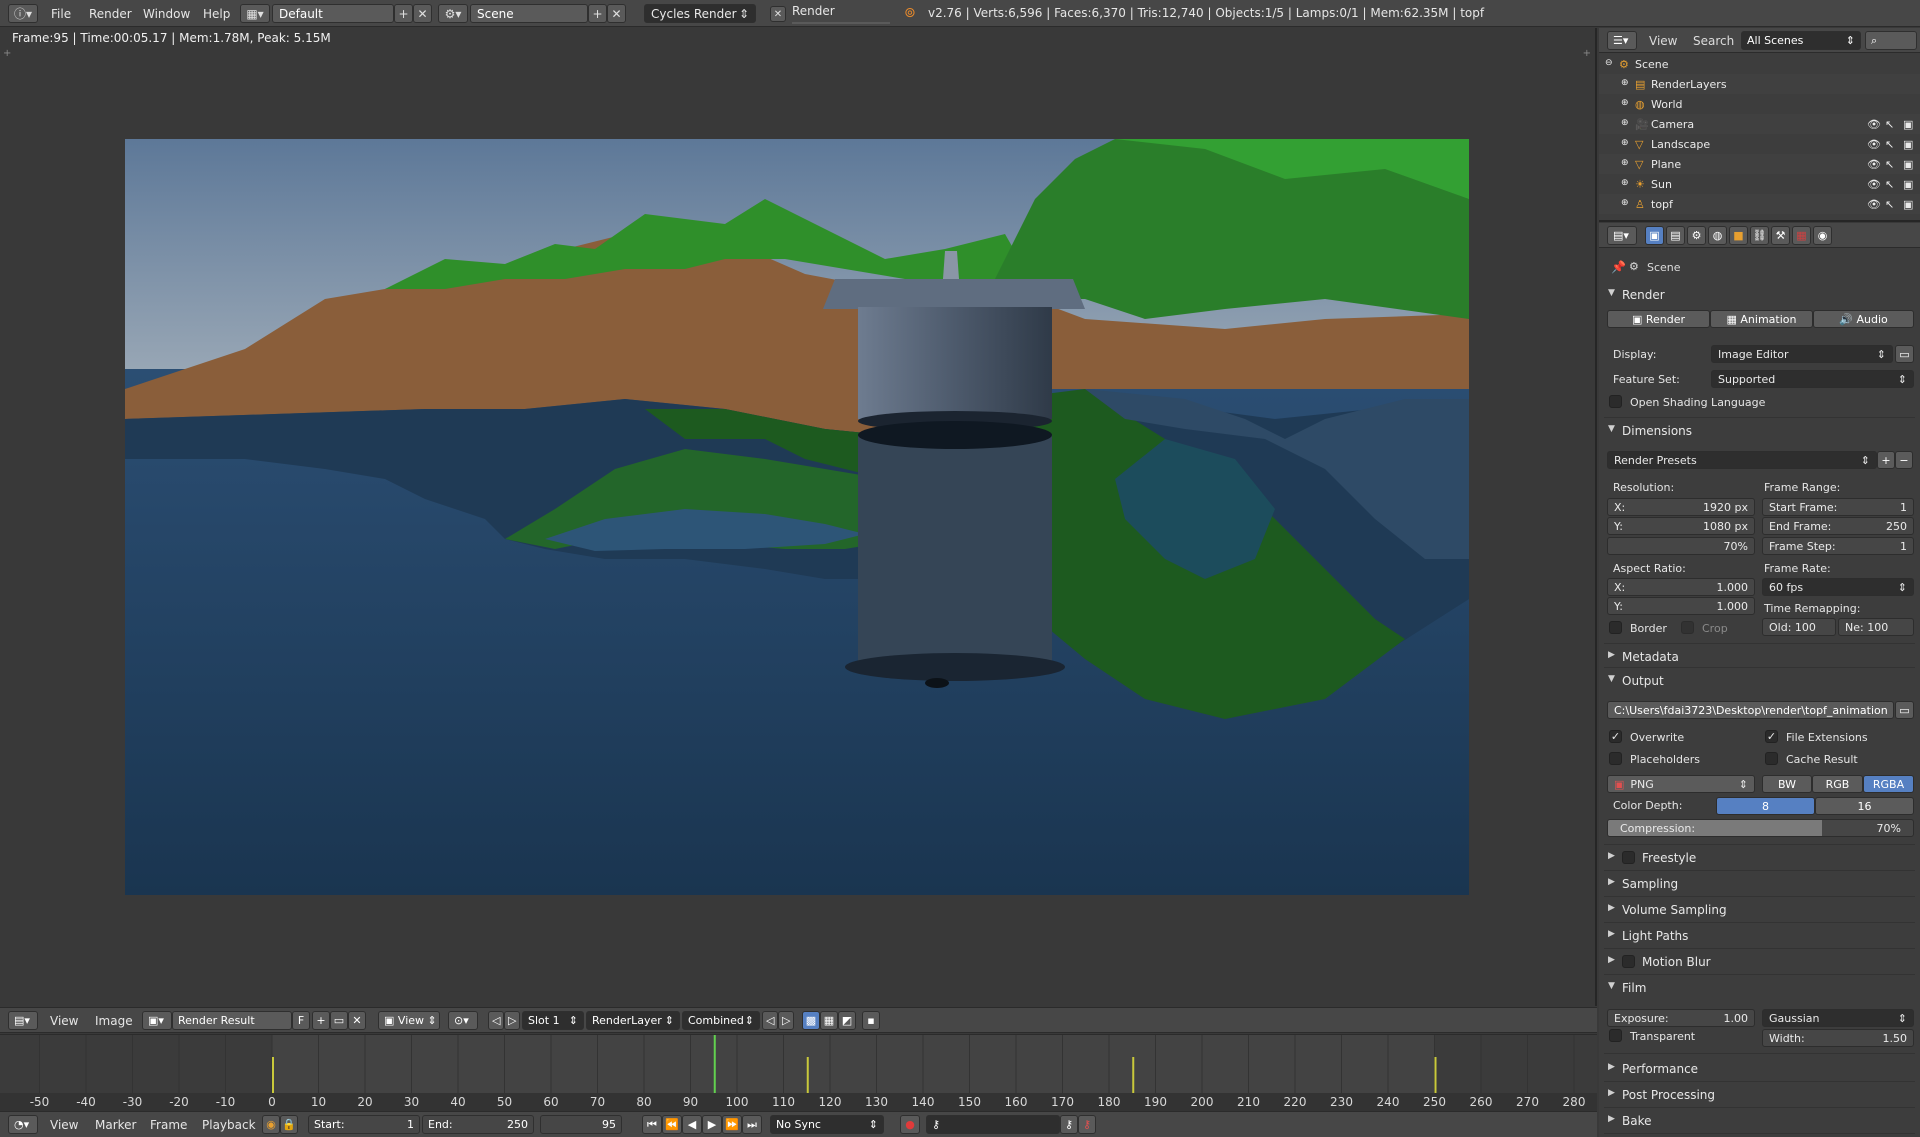  What do you see at coordinates (1838, 587) in the screenshot?
I see `frame-rate-select: 60 fps ⇕` at bounding box center [1838, 587].